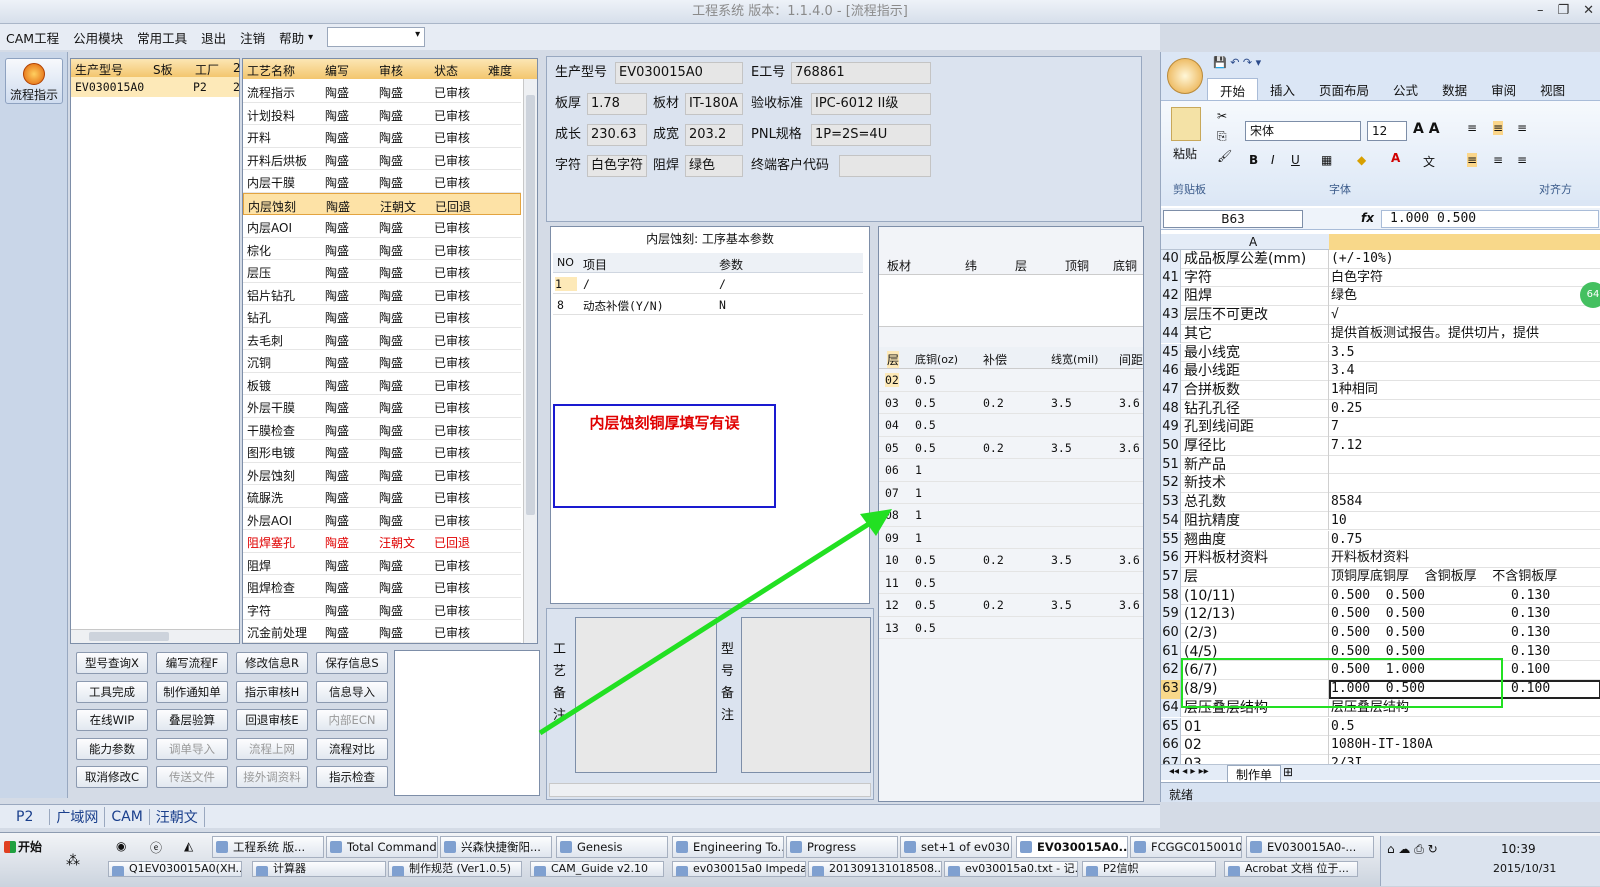 The image size is (1600, 887). Describe the element at coordinates (871, 104) in the screenshot. I see `standard-field: IPC-6012 II级` at that location.